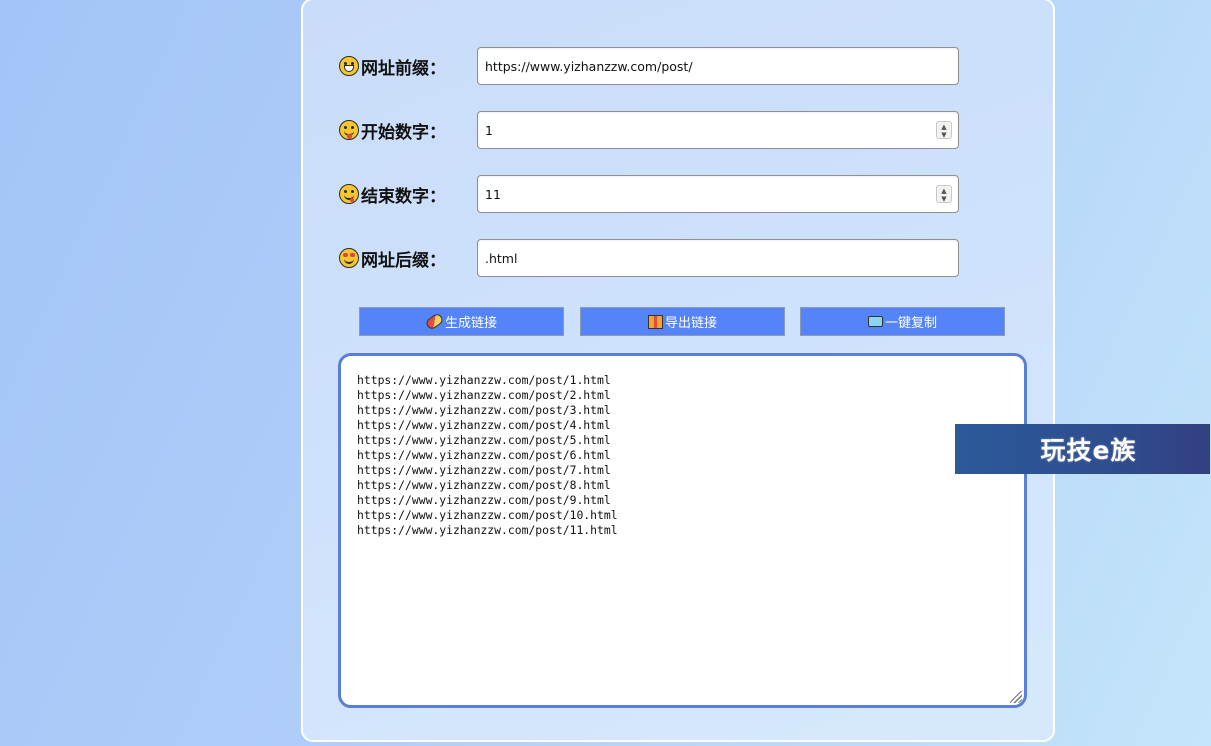 This screenshot has width=1211, height=746. I want to click on heart-eyes-face-icon, so click(349, 258).